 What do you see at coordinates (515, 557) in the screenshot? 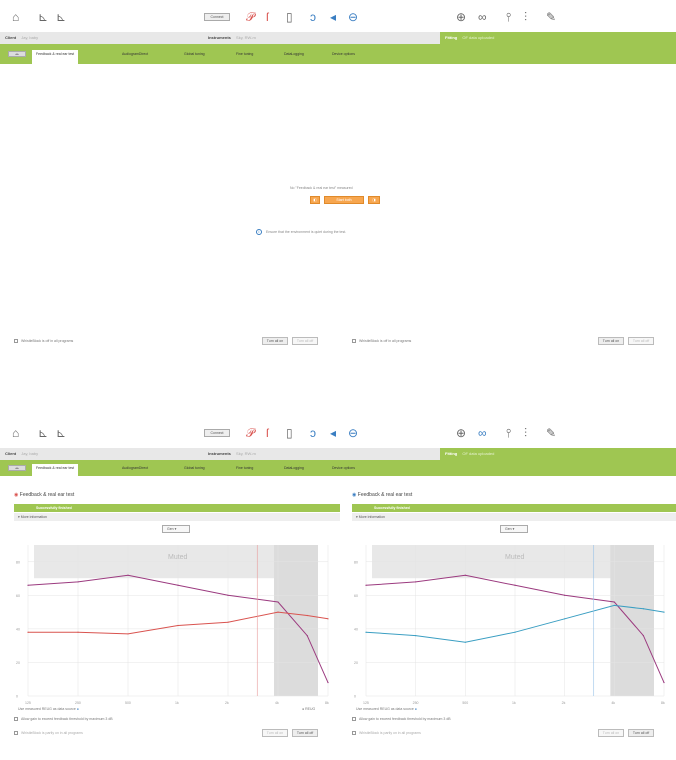
I see `right-muted-label: Muted` at bounding box center [515, 557].